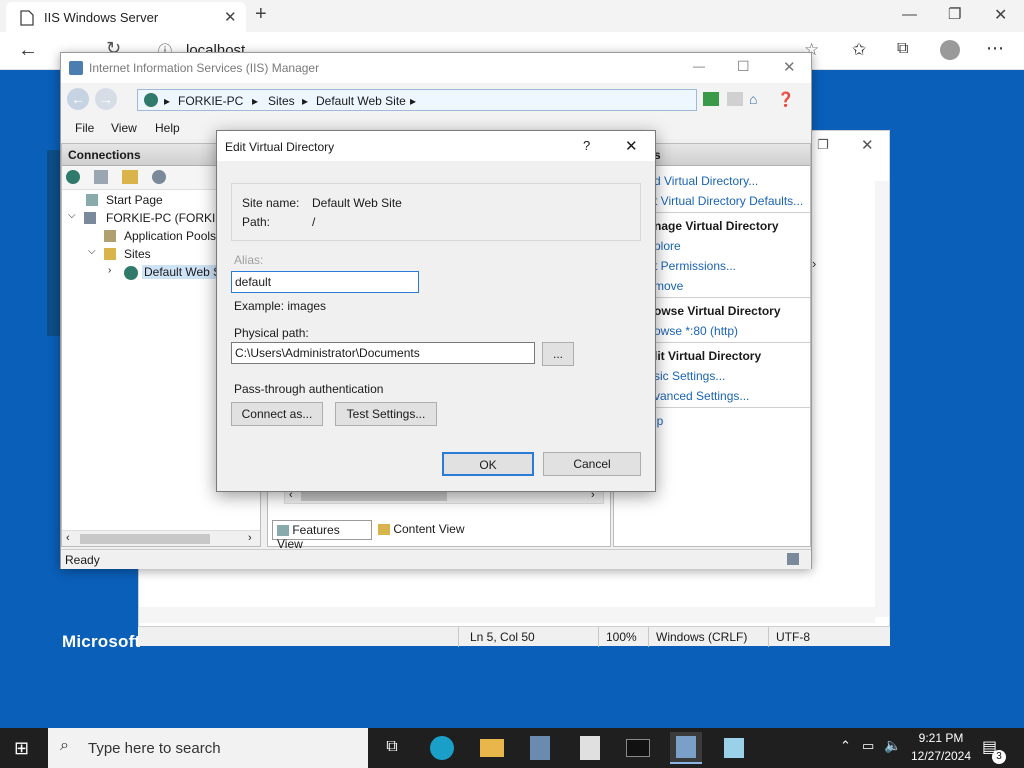  I want to click on scroll-thumb, so click(145, 539).